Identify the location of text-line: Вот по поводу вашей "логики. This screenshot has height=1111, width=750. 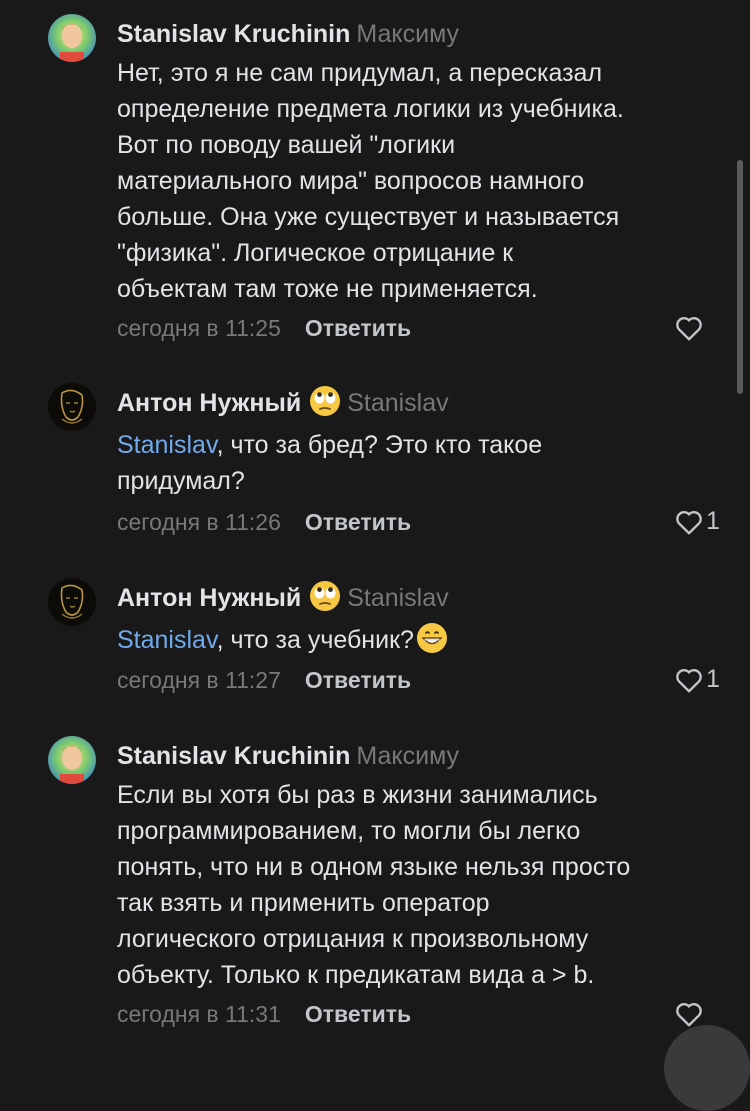
(286, 145).